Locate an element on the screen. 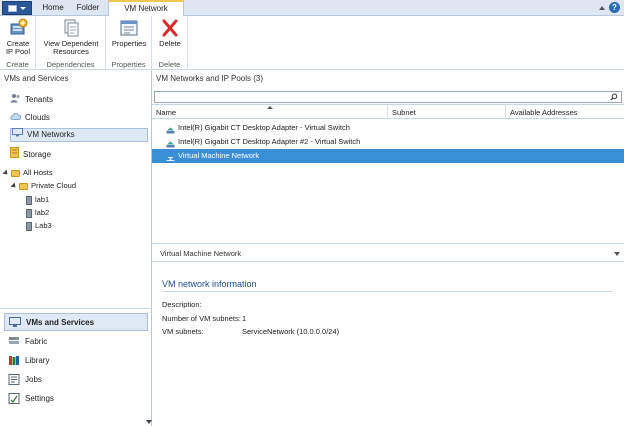  row-name: Virtual Machine Network is located at coordinates (219, 155).